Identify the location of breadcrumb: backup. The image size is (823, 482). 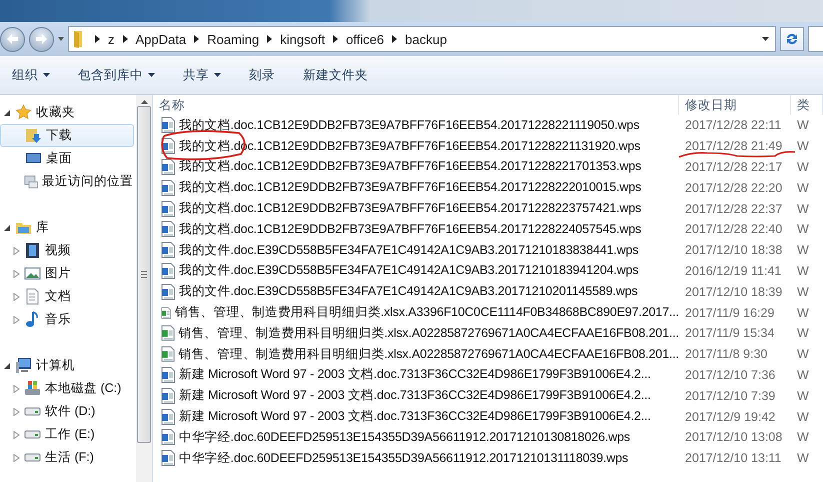
(426, 39).